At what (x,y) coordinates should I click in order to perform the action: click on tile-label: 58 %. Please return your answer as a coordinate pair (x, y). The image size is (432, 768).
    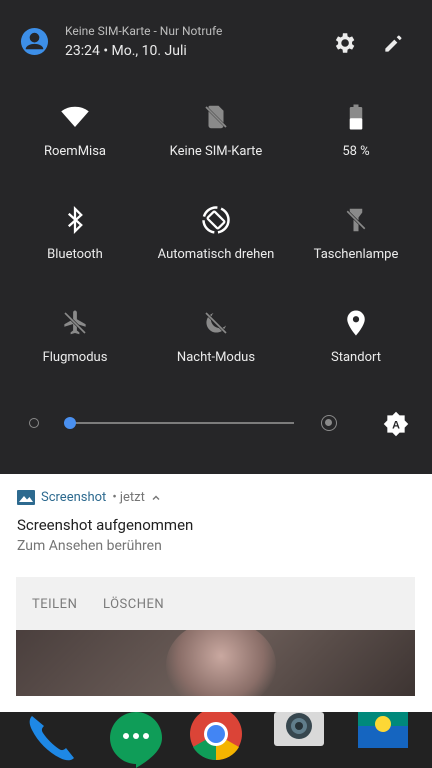
    Looking at the image, I should click on (356, 151).